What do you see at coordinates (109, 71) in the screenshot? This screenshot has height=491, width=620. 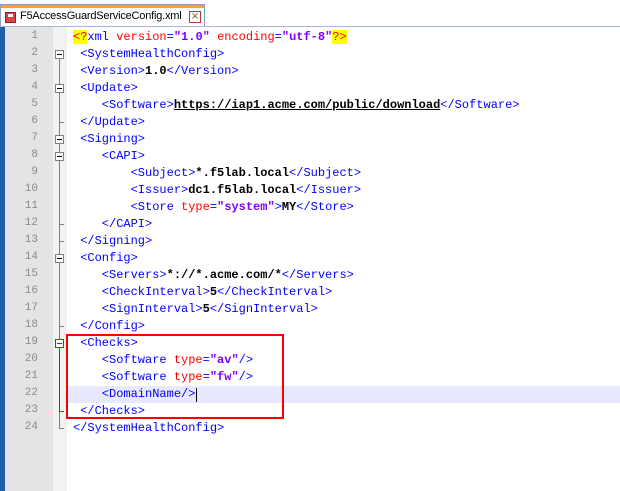 I see `token-tag: <Version>` at bounding box center [109, 71].